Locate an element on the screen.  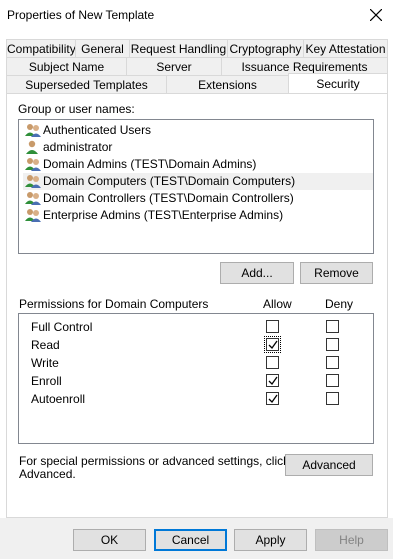
permissions-label: Permissions for Domain Computers is located at coordinates (114, 304).